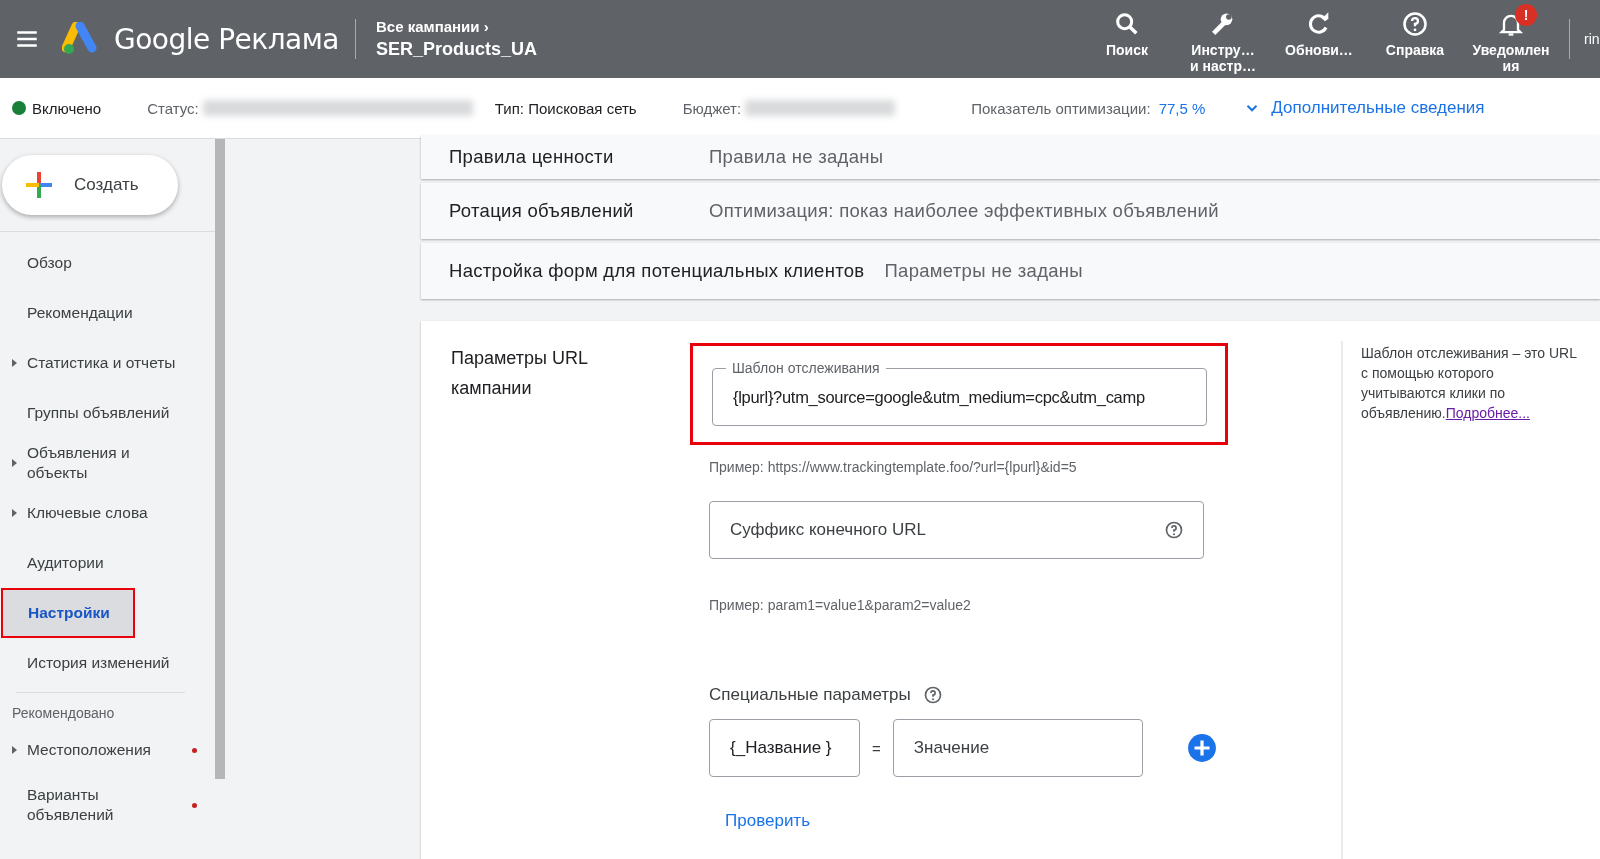 This screenshot has width=1600, height=859. Describe the element at coordinates (1182, 108) in the screenshot. I see `score-value: 77,5 %` at that location.